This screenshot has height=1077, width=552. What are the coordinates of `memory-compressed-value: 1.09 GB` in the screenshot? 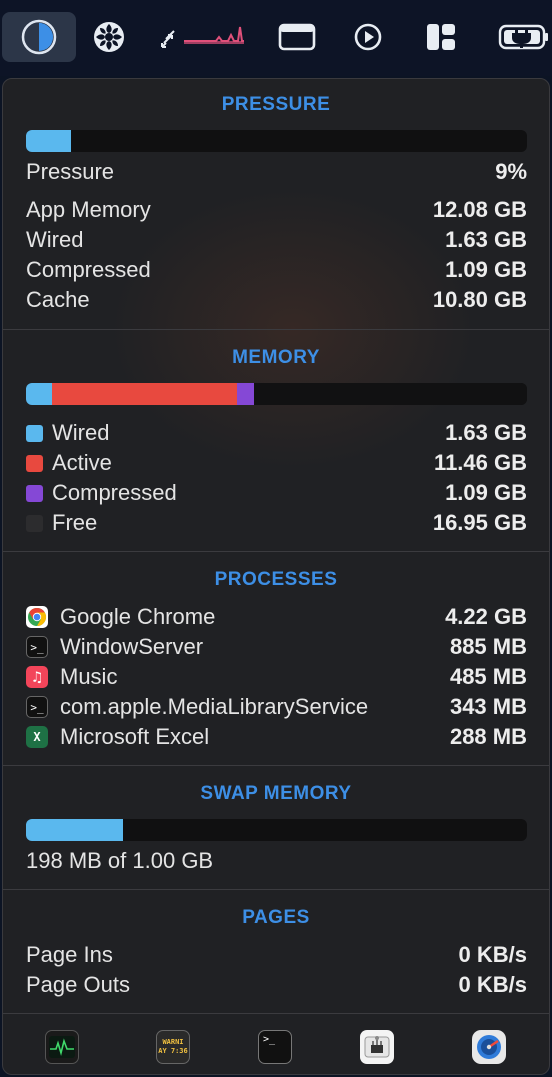 It's located at (486, 492).